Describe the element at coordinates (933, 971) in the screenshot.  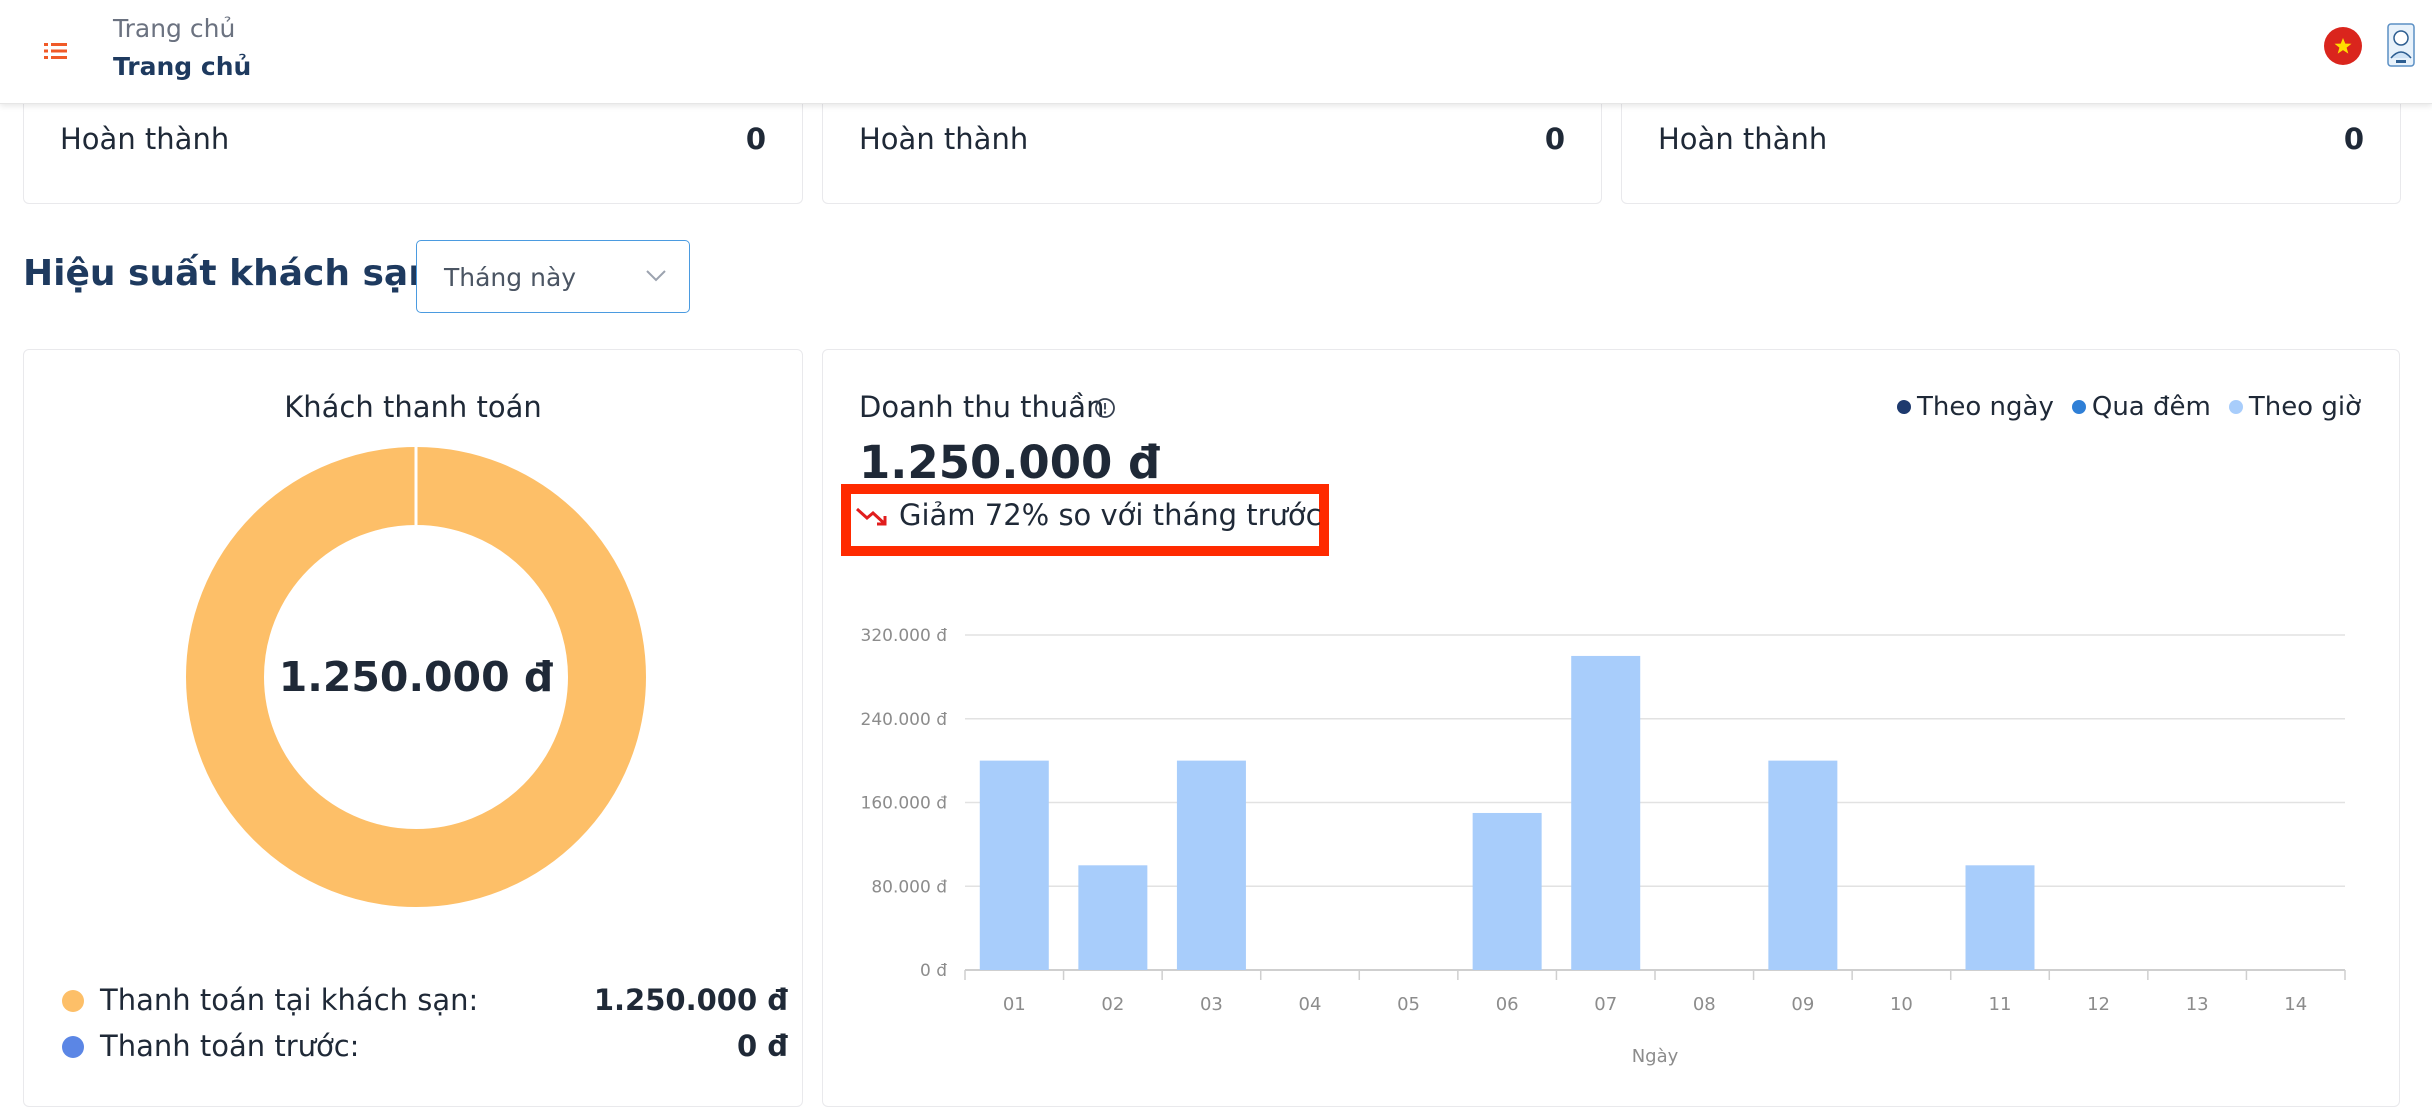
I see `y-tick-label: 0 đ` at that location.